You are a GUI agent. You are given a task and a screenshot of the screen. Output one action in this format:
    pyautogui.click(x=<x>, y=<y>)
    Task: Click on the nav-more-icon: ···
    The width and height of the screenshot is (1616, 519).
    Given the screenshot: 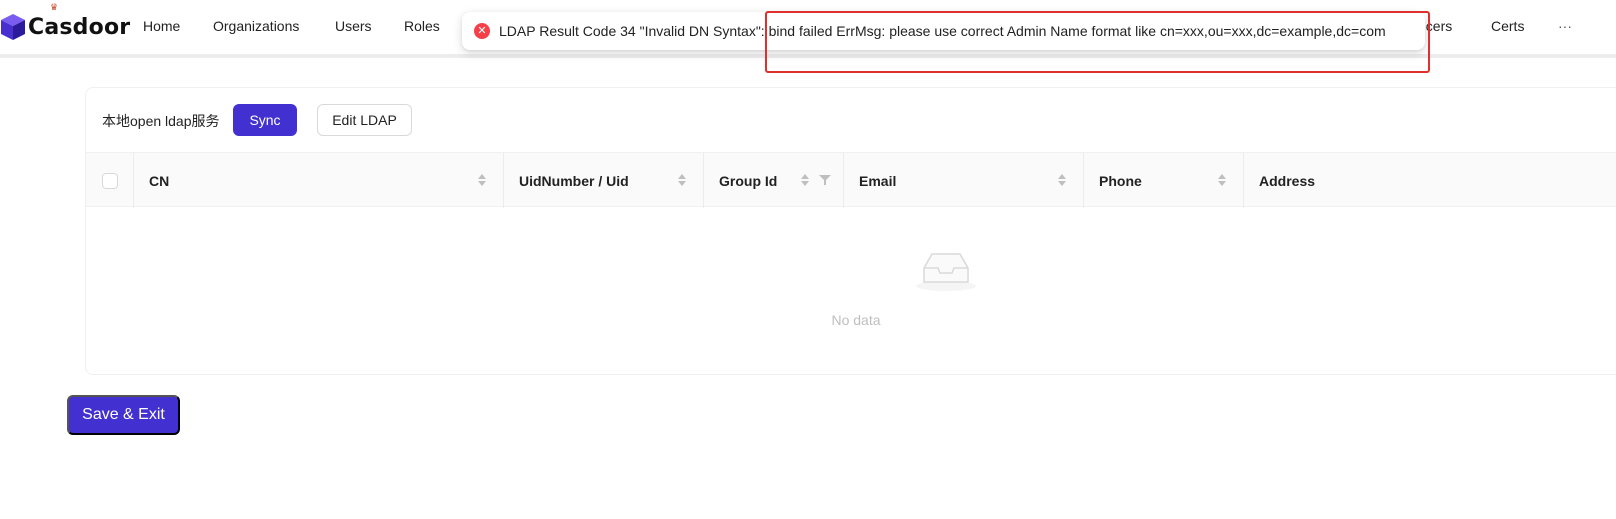 What is the action you would take?
    pyautogui.click(x=1565, y=26)
    